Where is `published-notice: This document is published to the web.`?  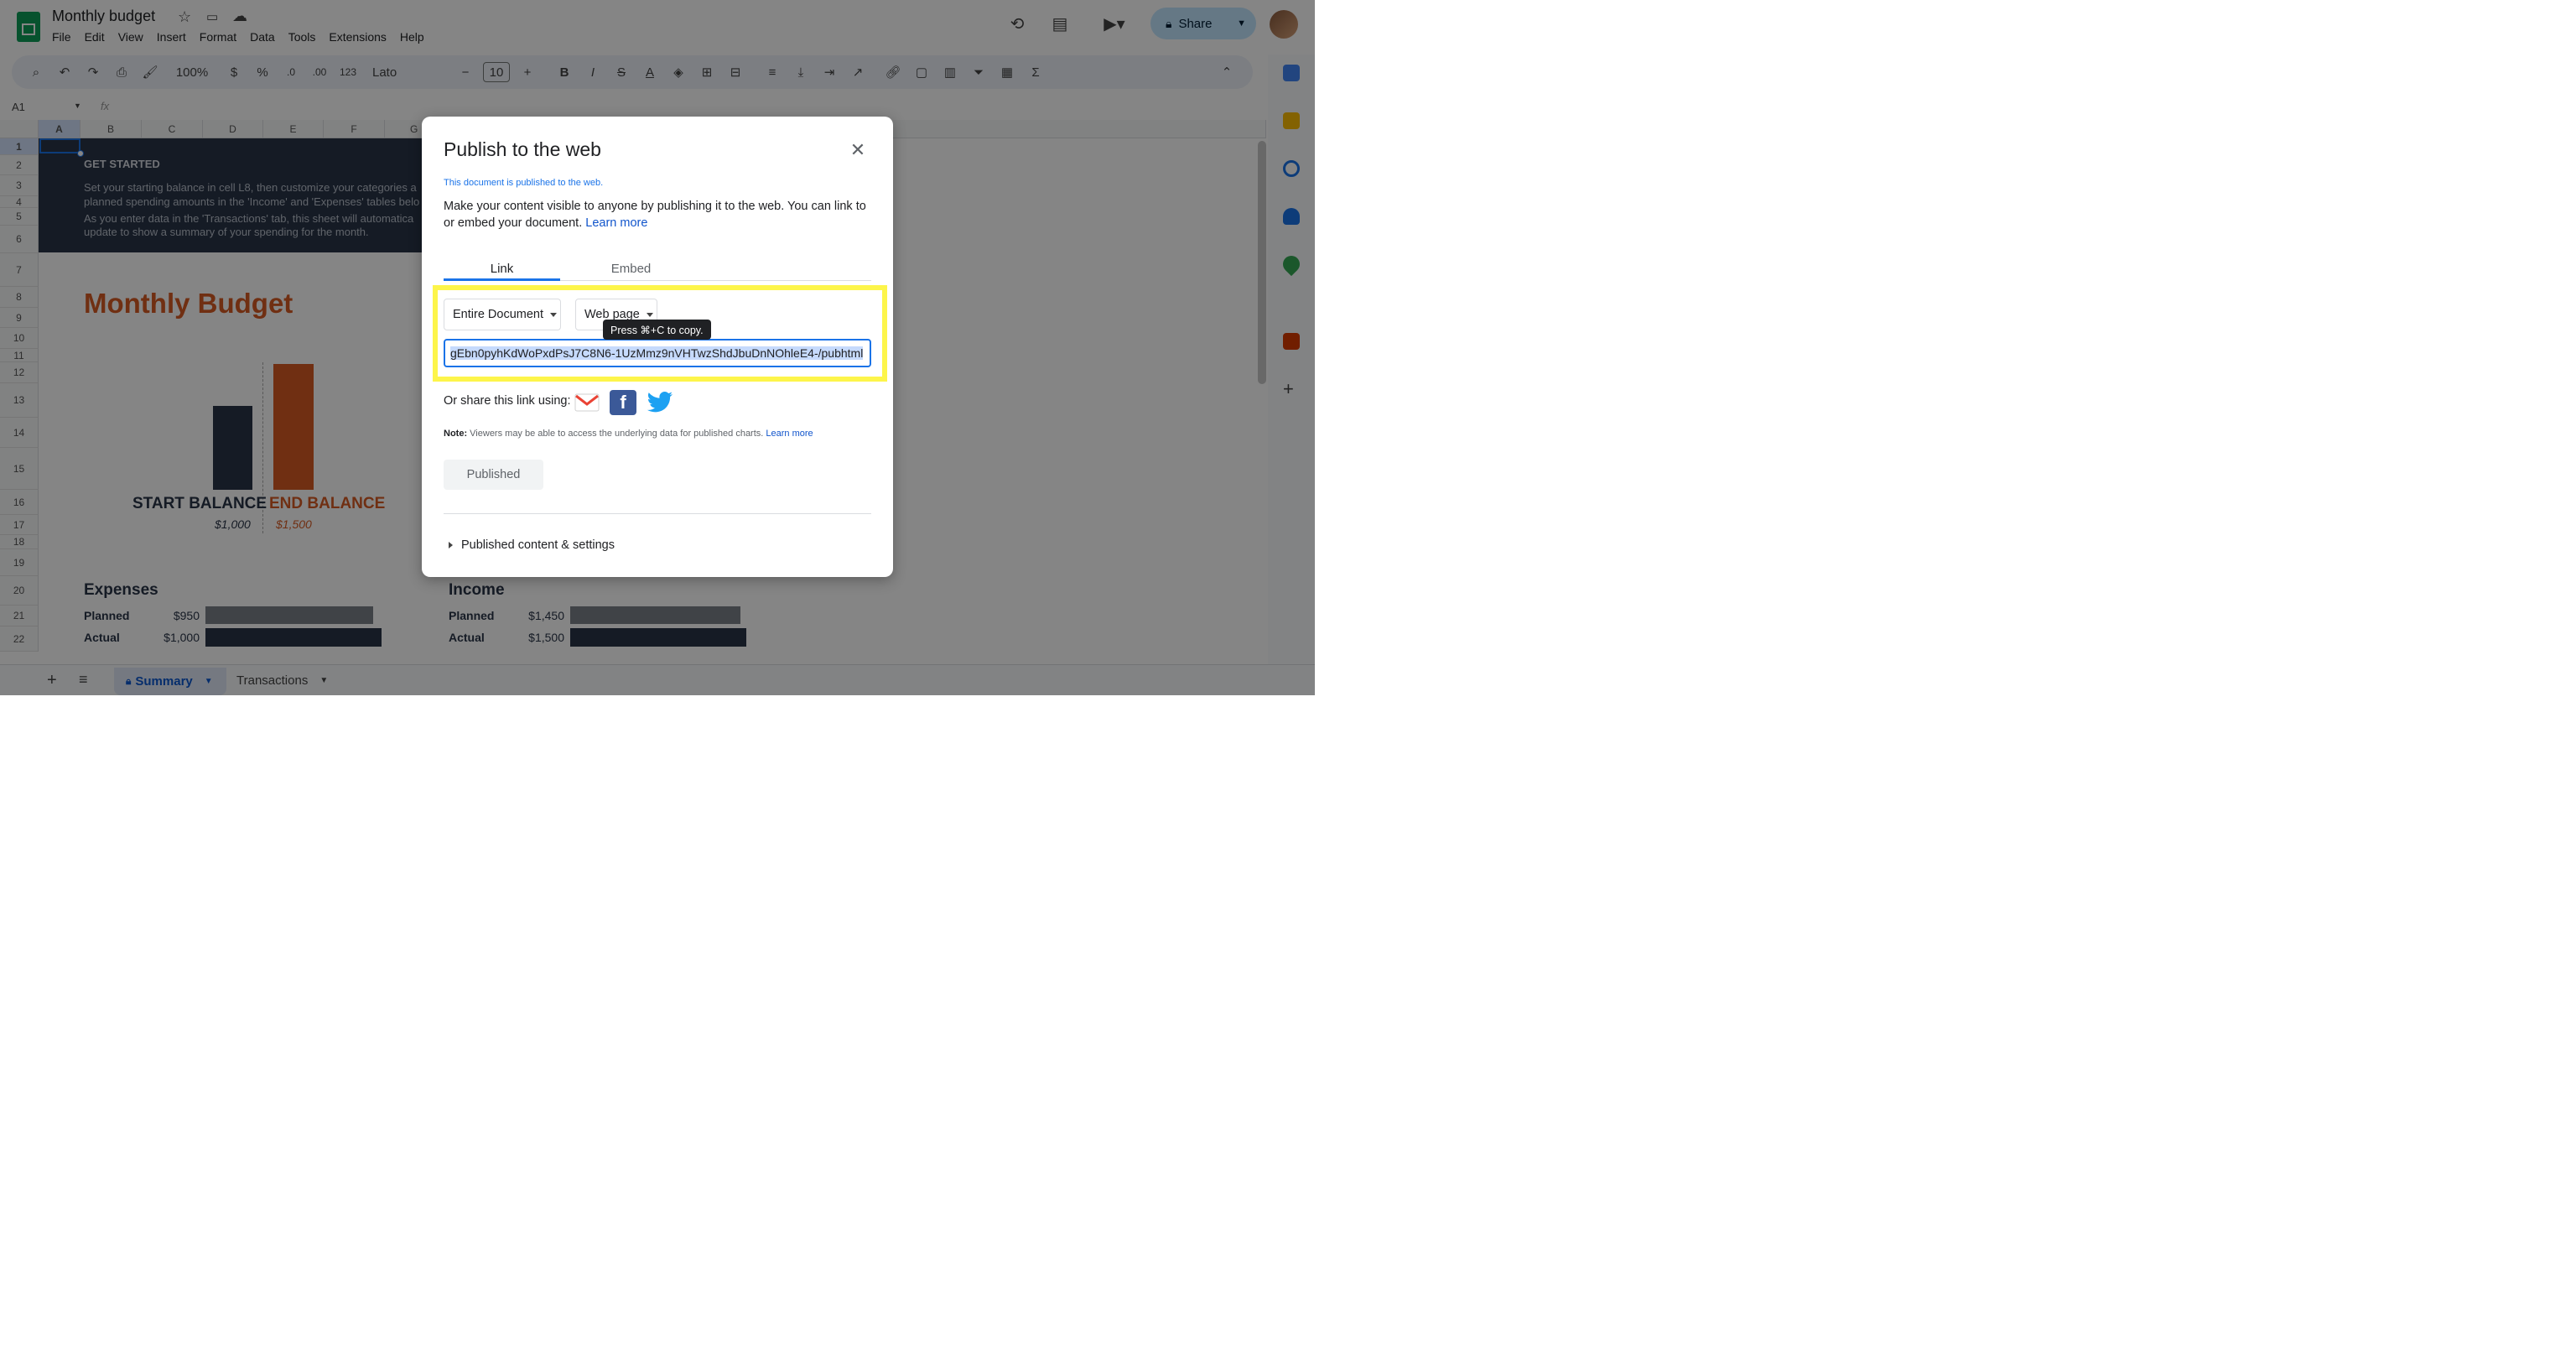
published-notice: This document is published to the web. is located at coordinates (524, 183).